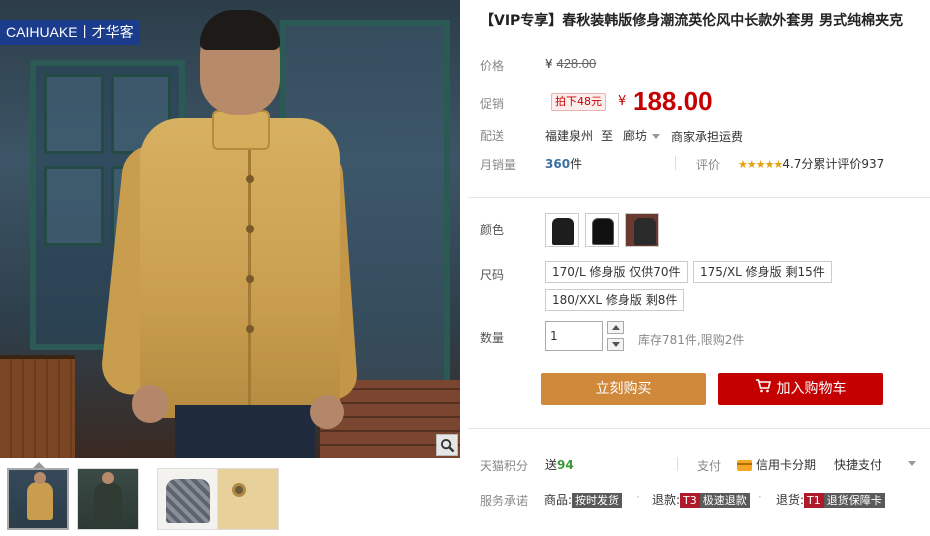 This screenshot has width=930, height=536. What do you see at coordinates (549, 64) in the screenshot?
I see `currency-symbol: ¥` at bounding box center [549, 64].